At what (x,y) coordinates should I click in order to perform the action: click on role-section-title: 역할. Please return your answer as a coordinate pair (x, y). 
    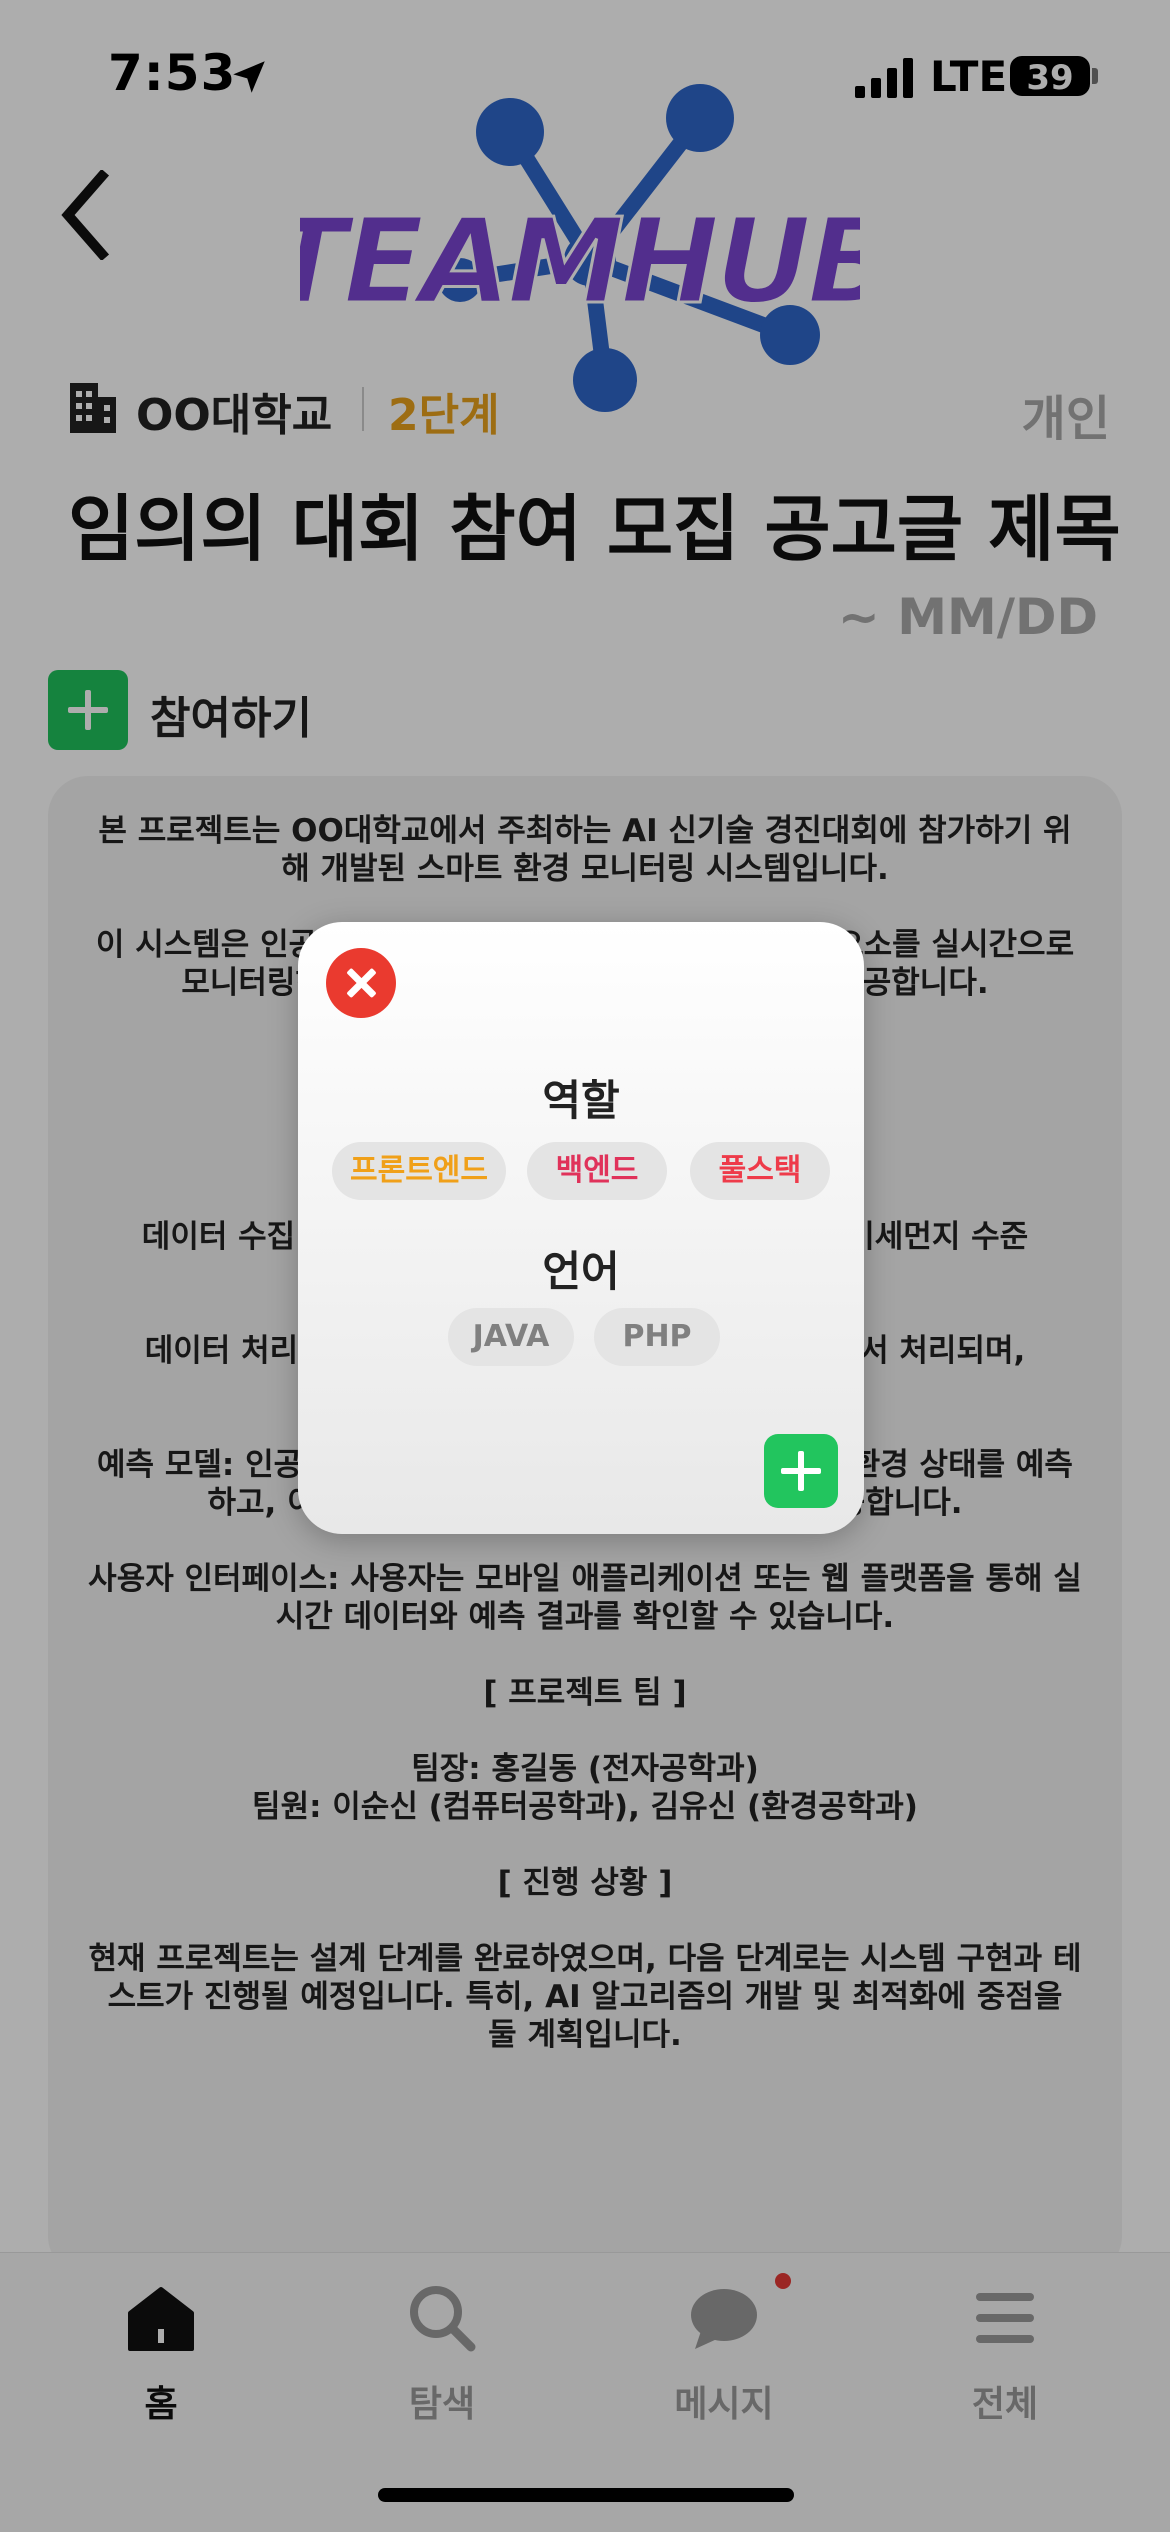
    Looking at the image, I should click on (581, 1100).